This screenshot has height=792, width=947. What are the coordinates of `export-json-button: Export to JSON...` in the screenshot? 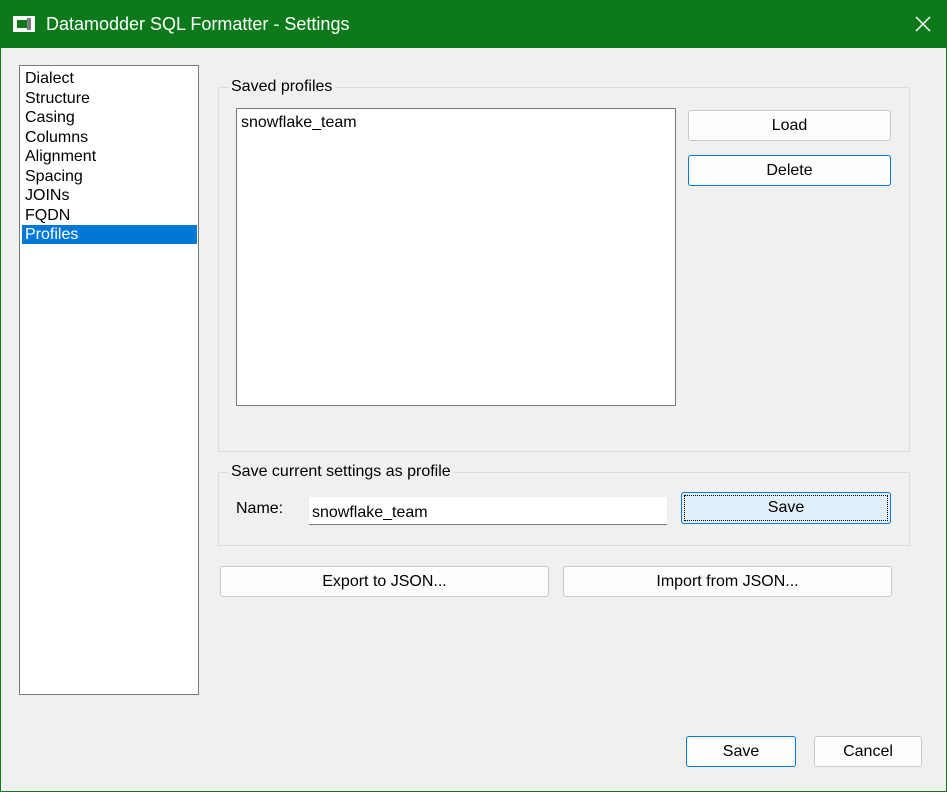 It's located at (384, 581).